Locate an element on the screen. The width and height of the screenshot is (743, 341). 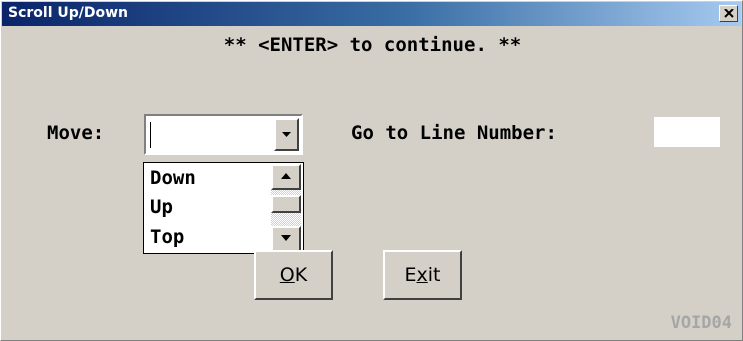
close-icon is located at coordinates (729, 13).